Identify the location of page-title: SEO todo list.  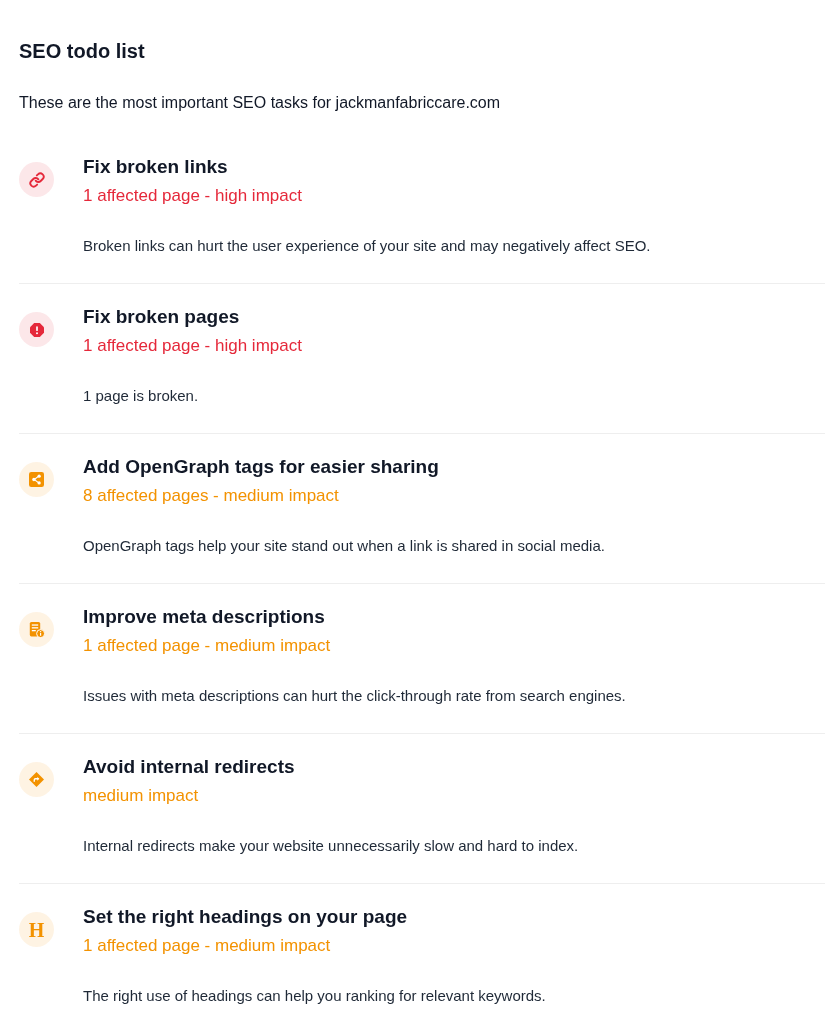
(82, 51).